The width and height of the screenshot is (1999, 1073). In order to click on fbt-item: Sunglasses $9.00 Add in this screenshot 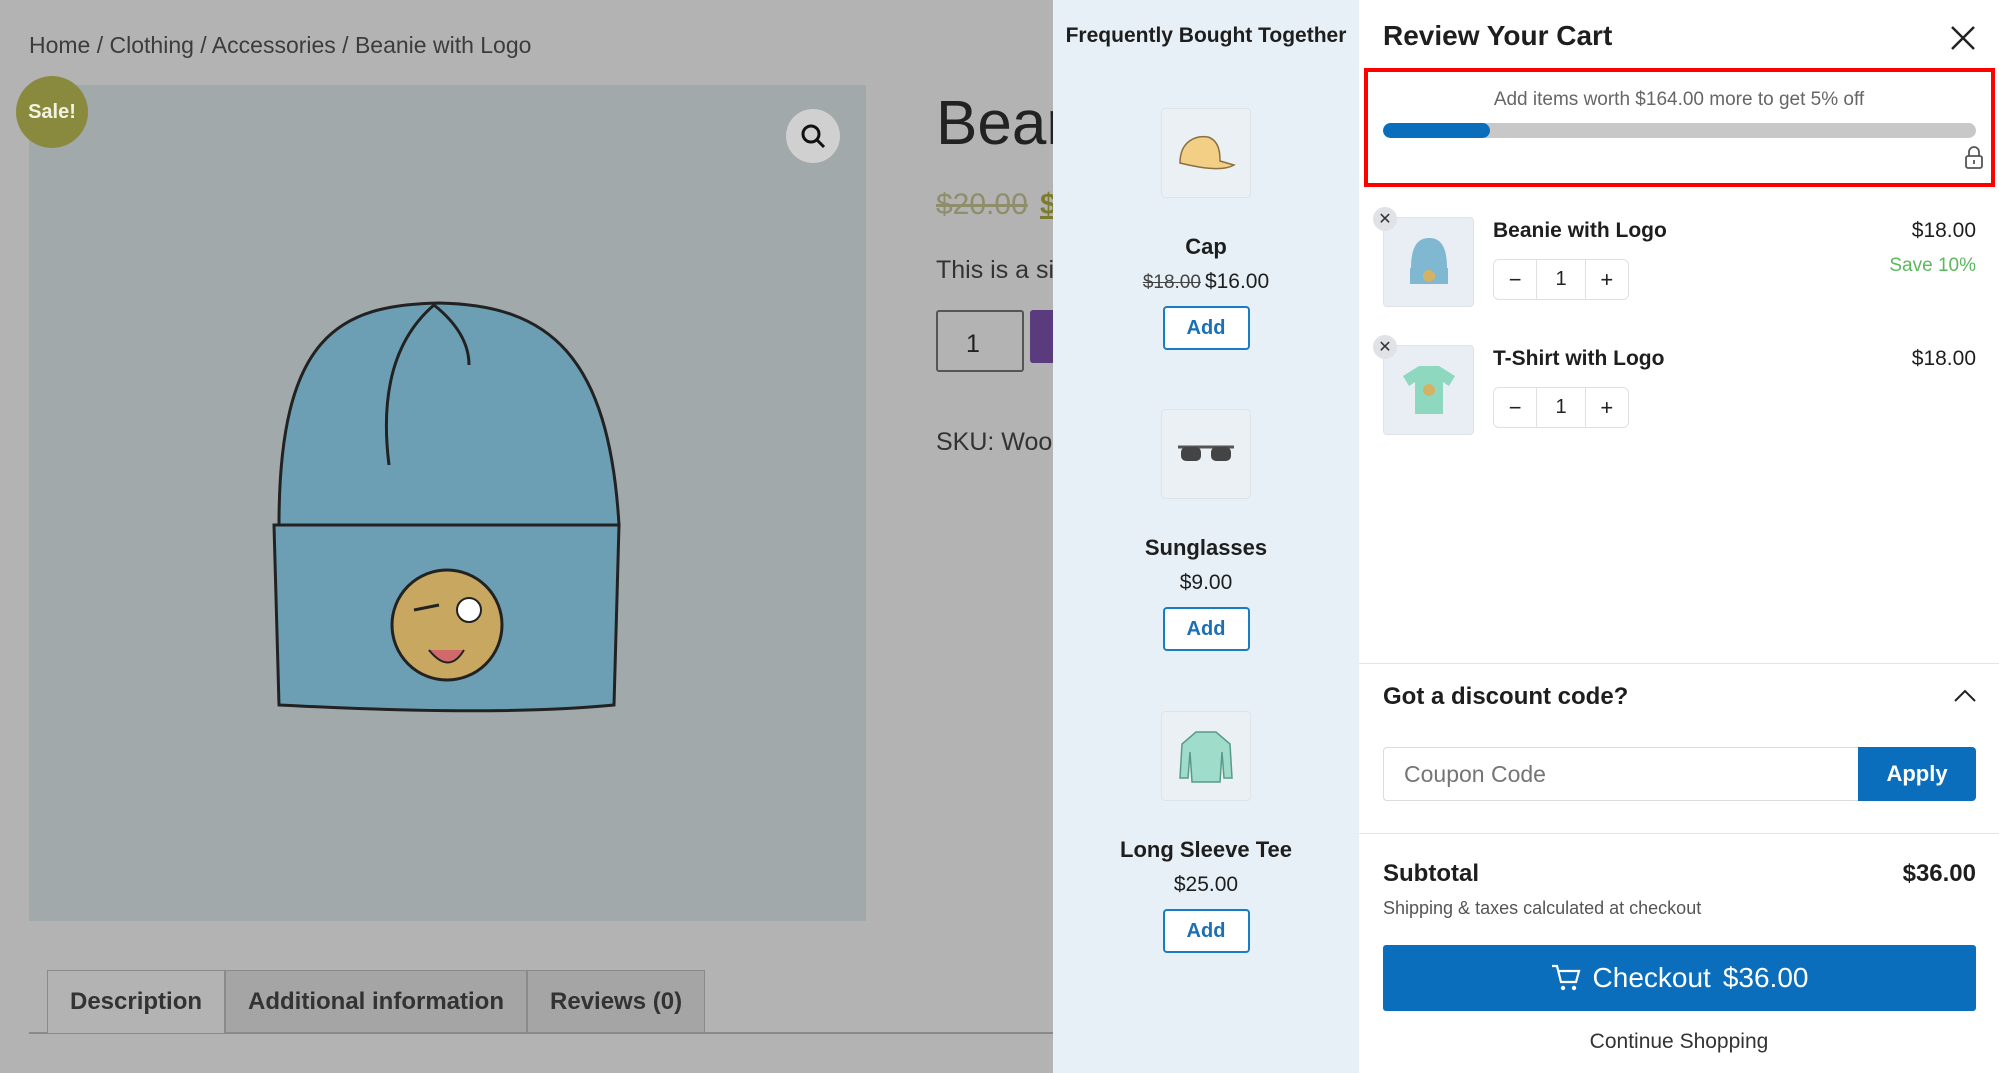, I will do `click(1206, 530)`.